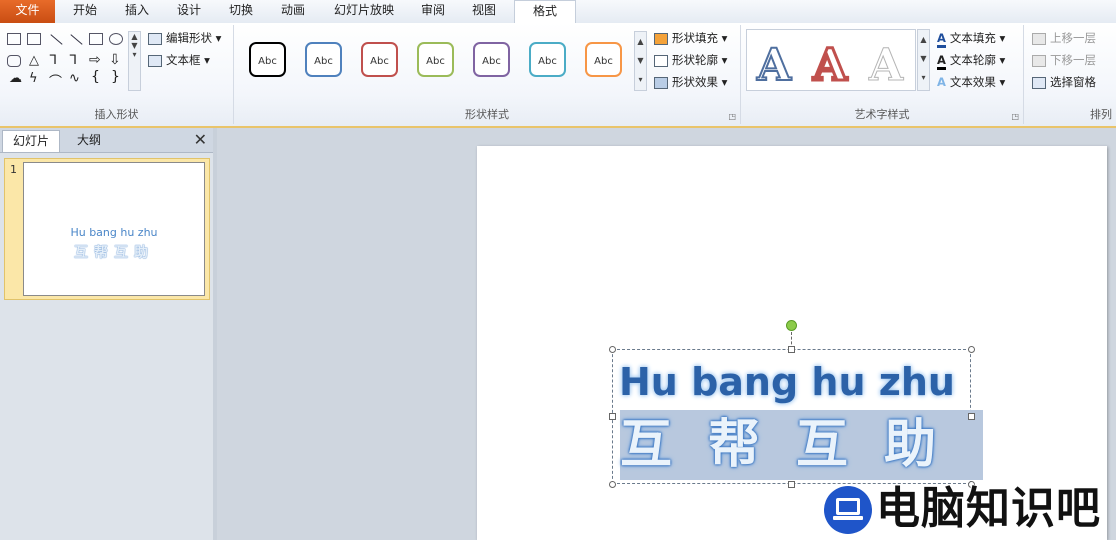  I want to click on shape-style-gallery-scroll: ▲ ▼ ▾, so click(640, 61).